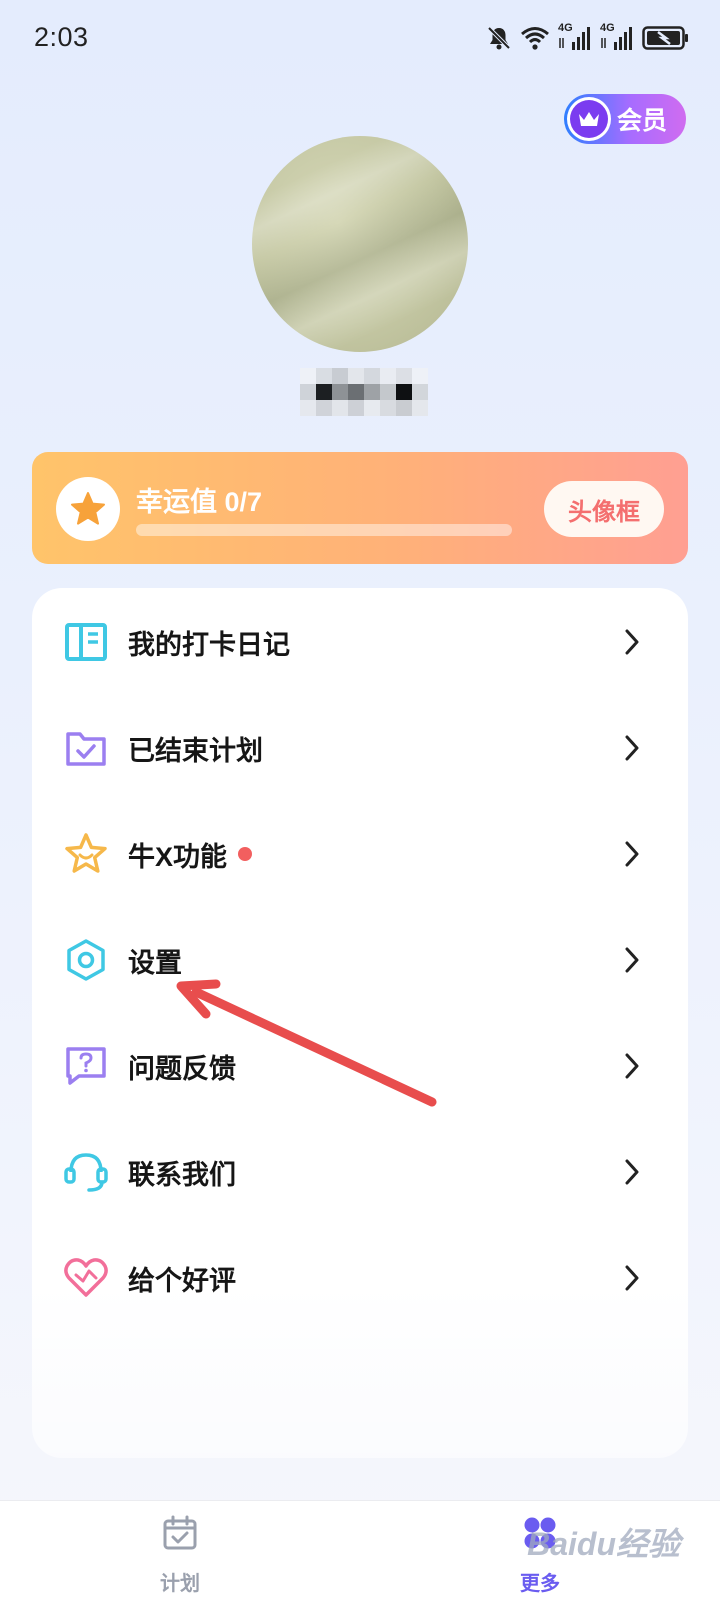 The height and width of the screenshot is (1600, 720). I want to click on luck-card: 幸运值 0/7 头像框, so click(360, 508).